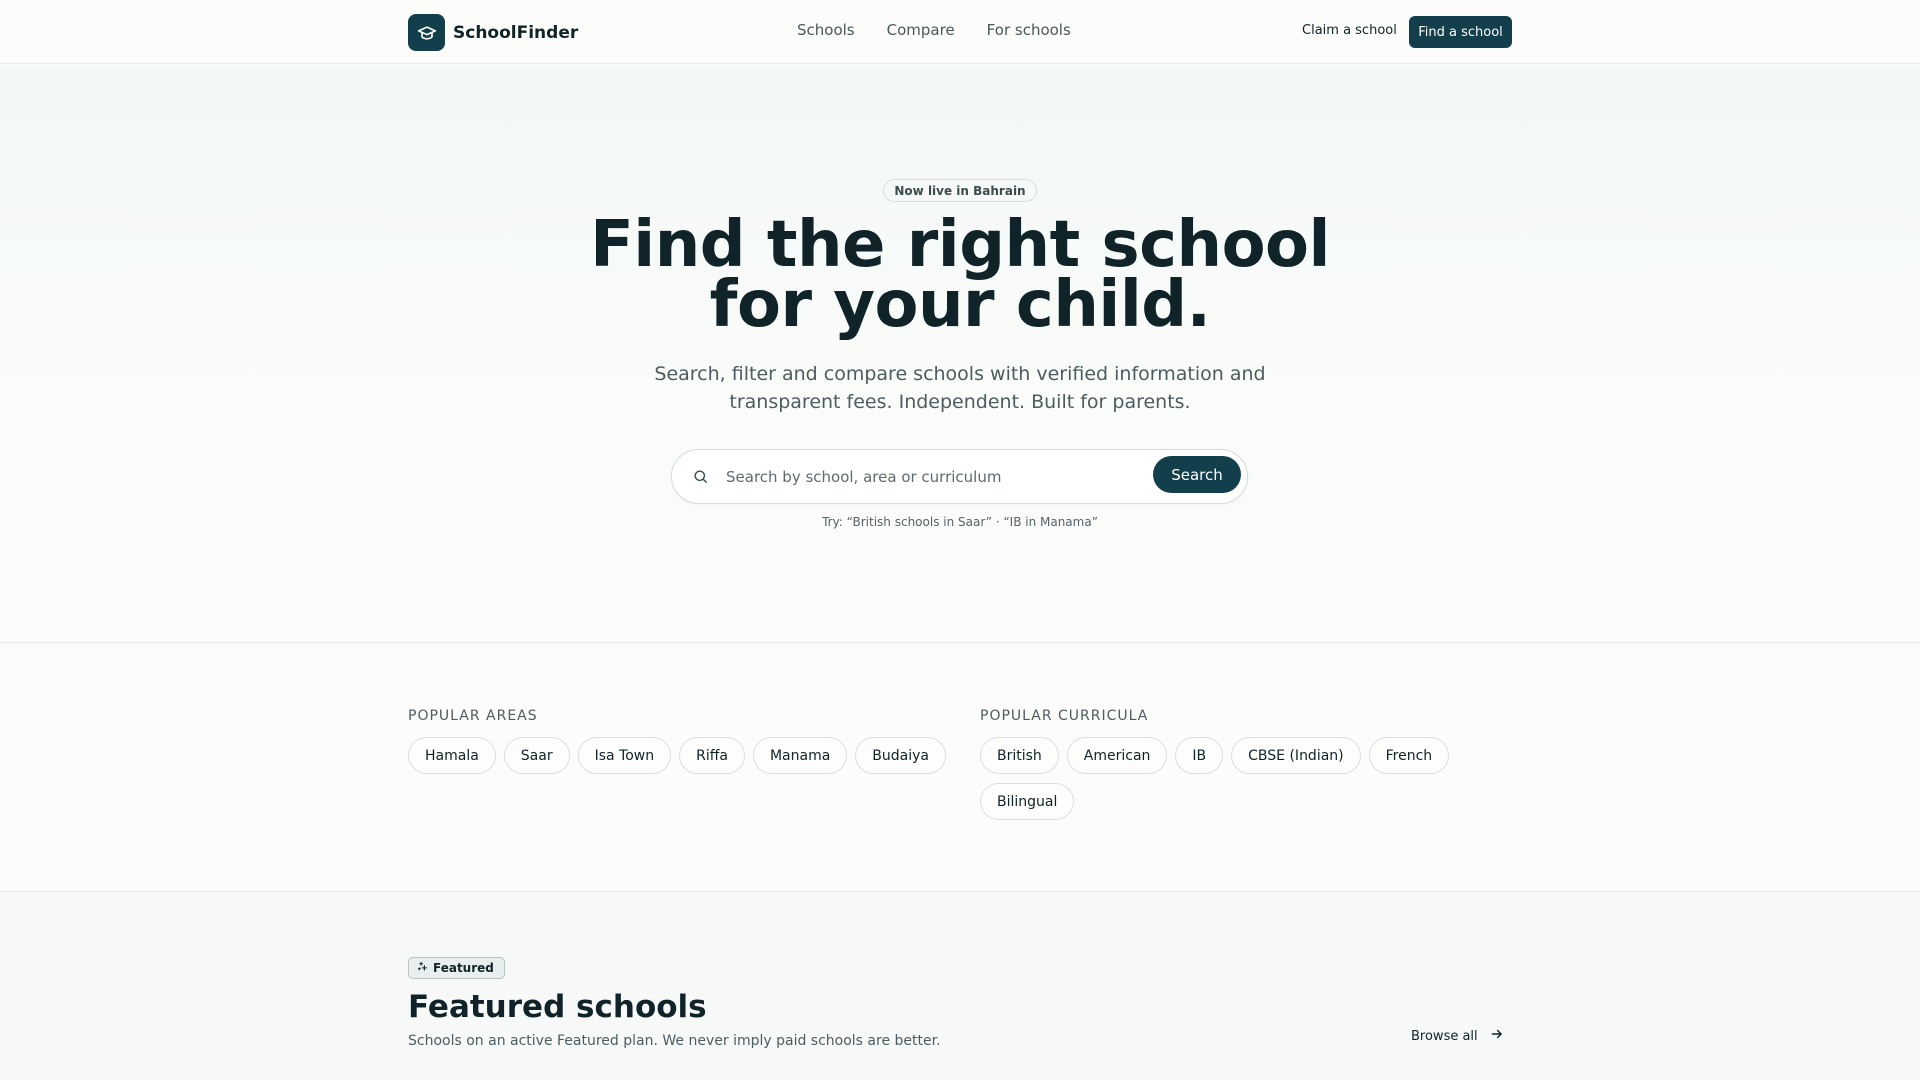 The image size is (1920, 1080). What do you see at coordinates (900, 755) in the screenshot?
I see `area-chip-budaiya: Budaiya` at bounding box center [900, 755].